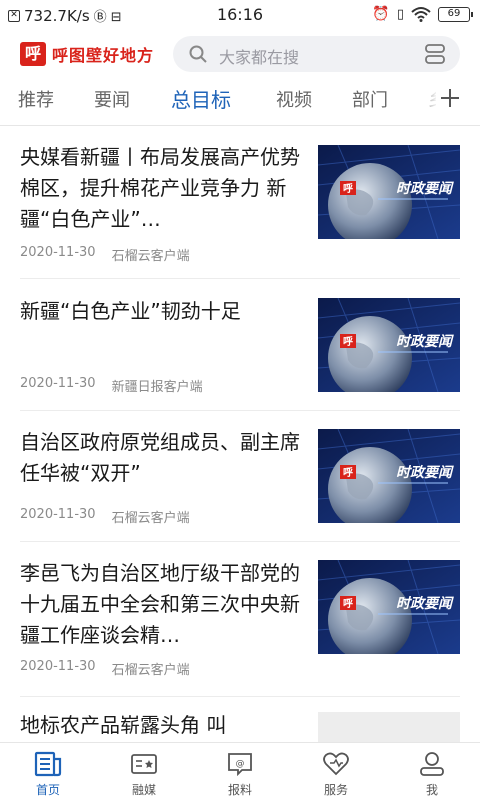  What do you see at coordinates (103, 55) in the screenshot?
I see `logo-text: 呼图壁好地方` at bounding box center [103, 55].